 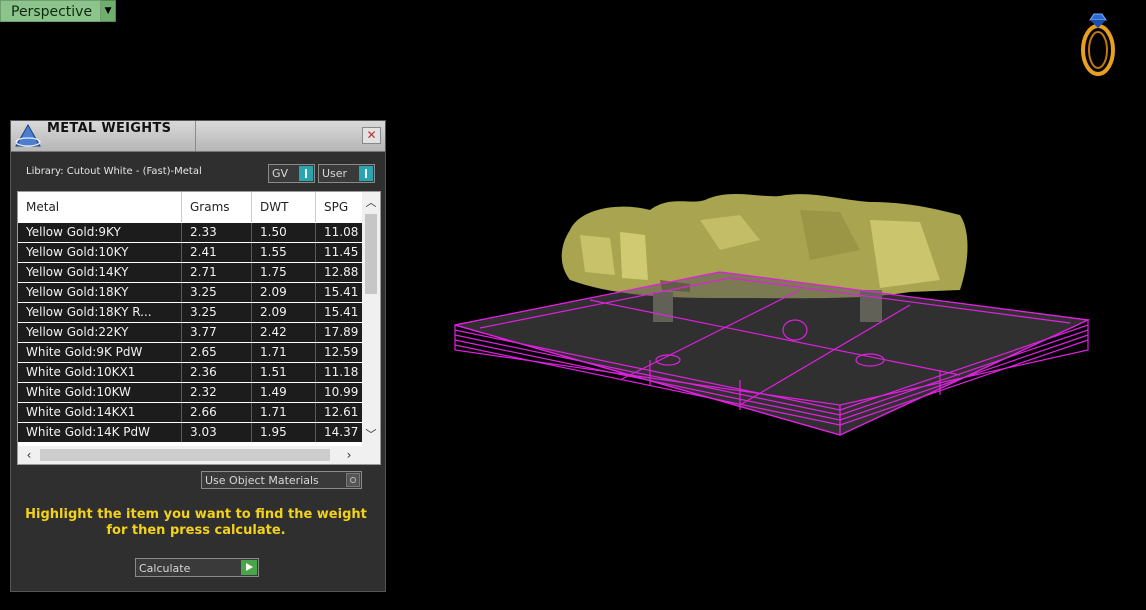 What do you see at coordinates (217, 352) in the screenshot?
I see `grams-cell: 2.65` at bounding box center [217, 352].